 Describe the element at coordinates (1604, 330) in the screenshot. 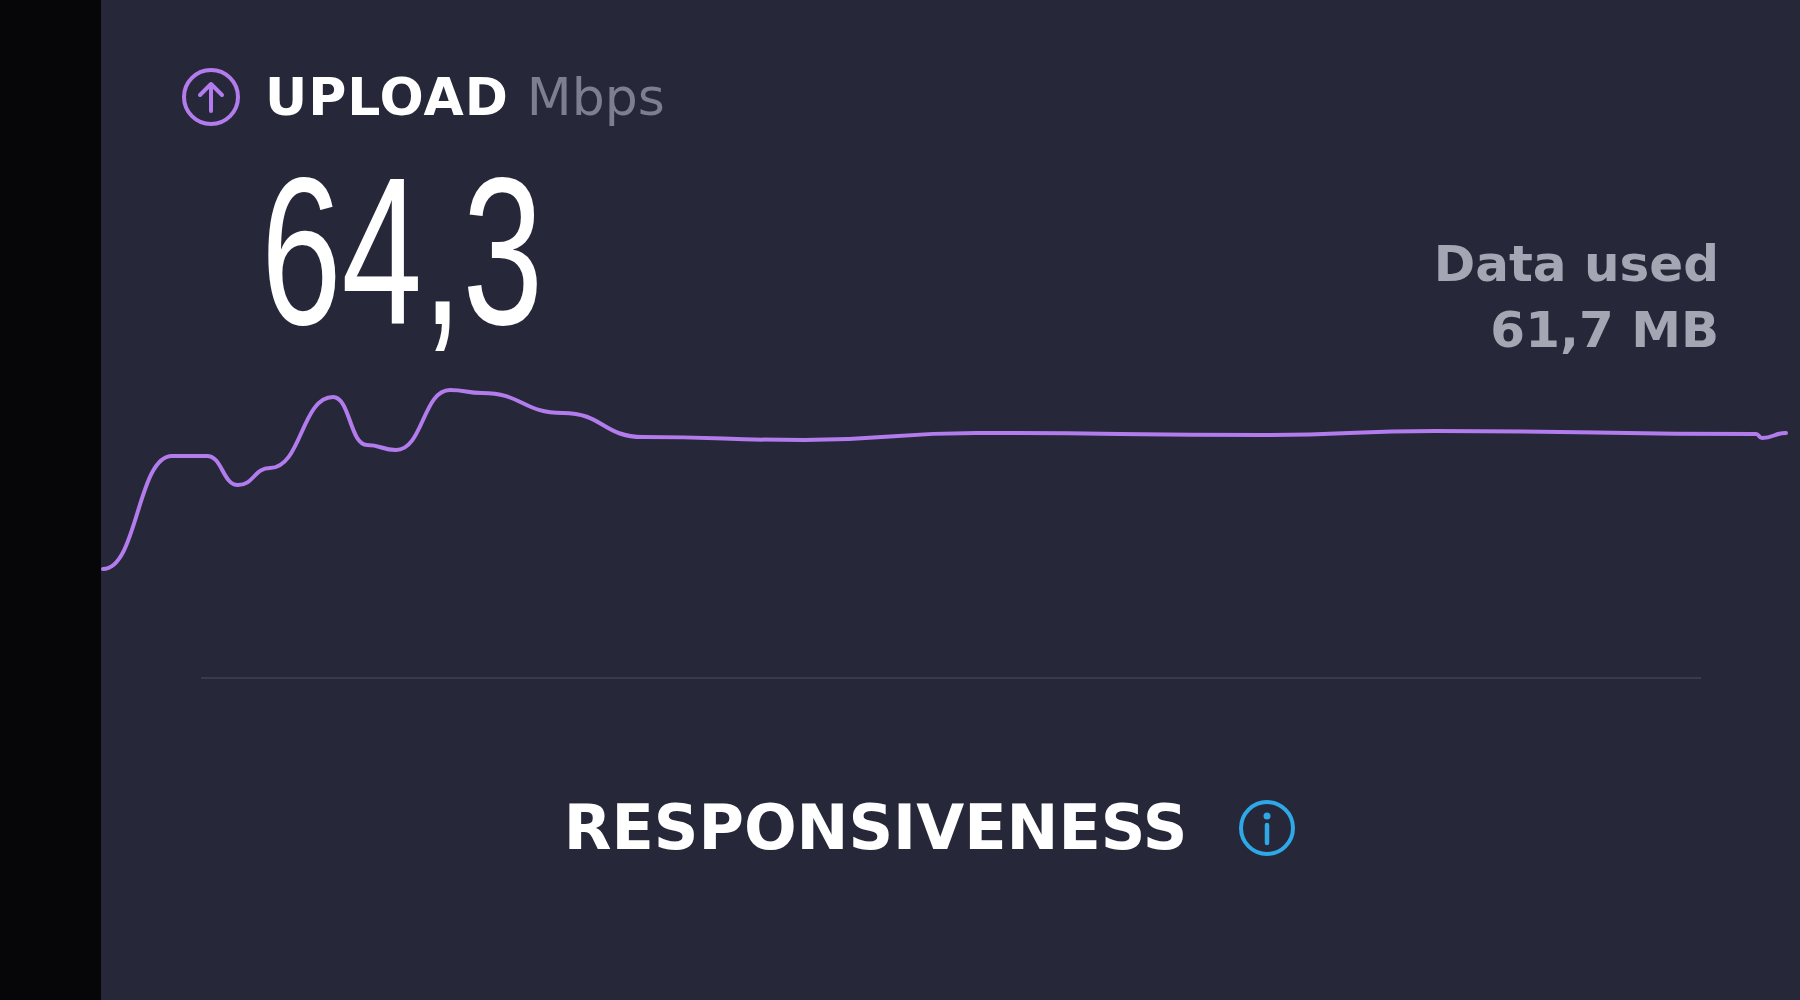

I see `data-used-value: 61,7 MB` at that location.